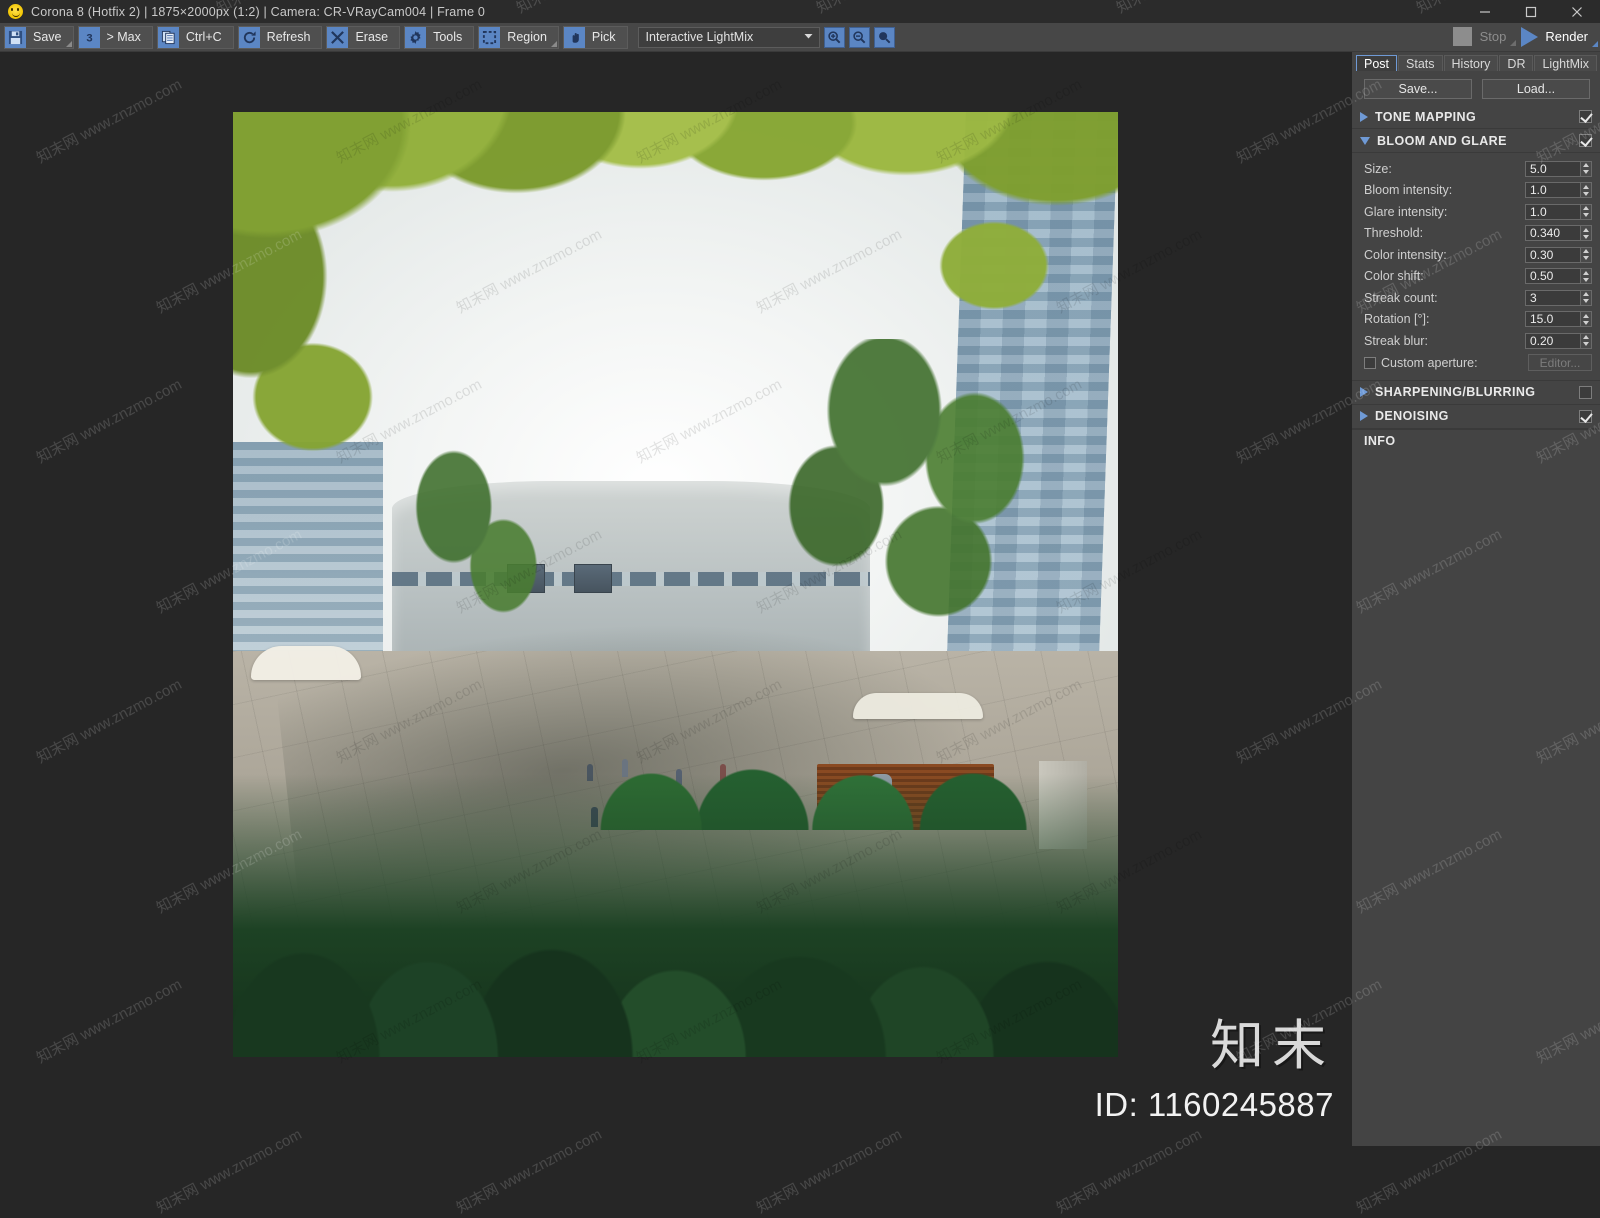  I want to click on param-input-bloom-intensity: 1.0, so click(1553, 190).